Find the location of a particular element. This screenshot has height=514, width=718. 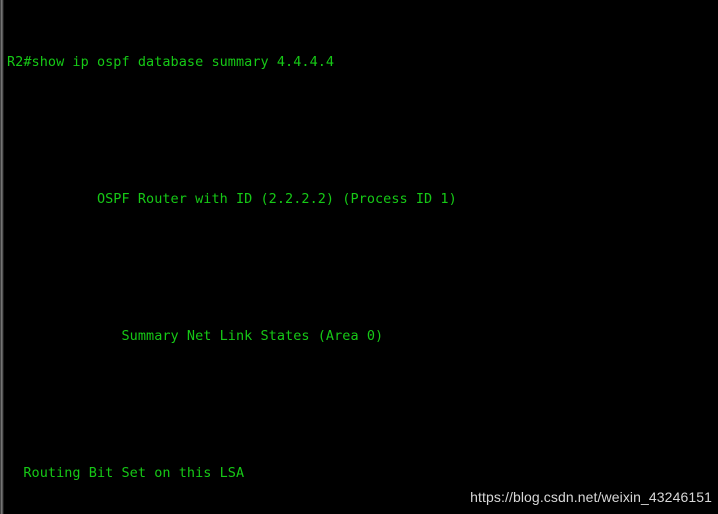

watermark-url: https://blog.csdn.net/weixin_43246151 is located at coordinates (591, 497).